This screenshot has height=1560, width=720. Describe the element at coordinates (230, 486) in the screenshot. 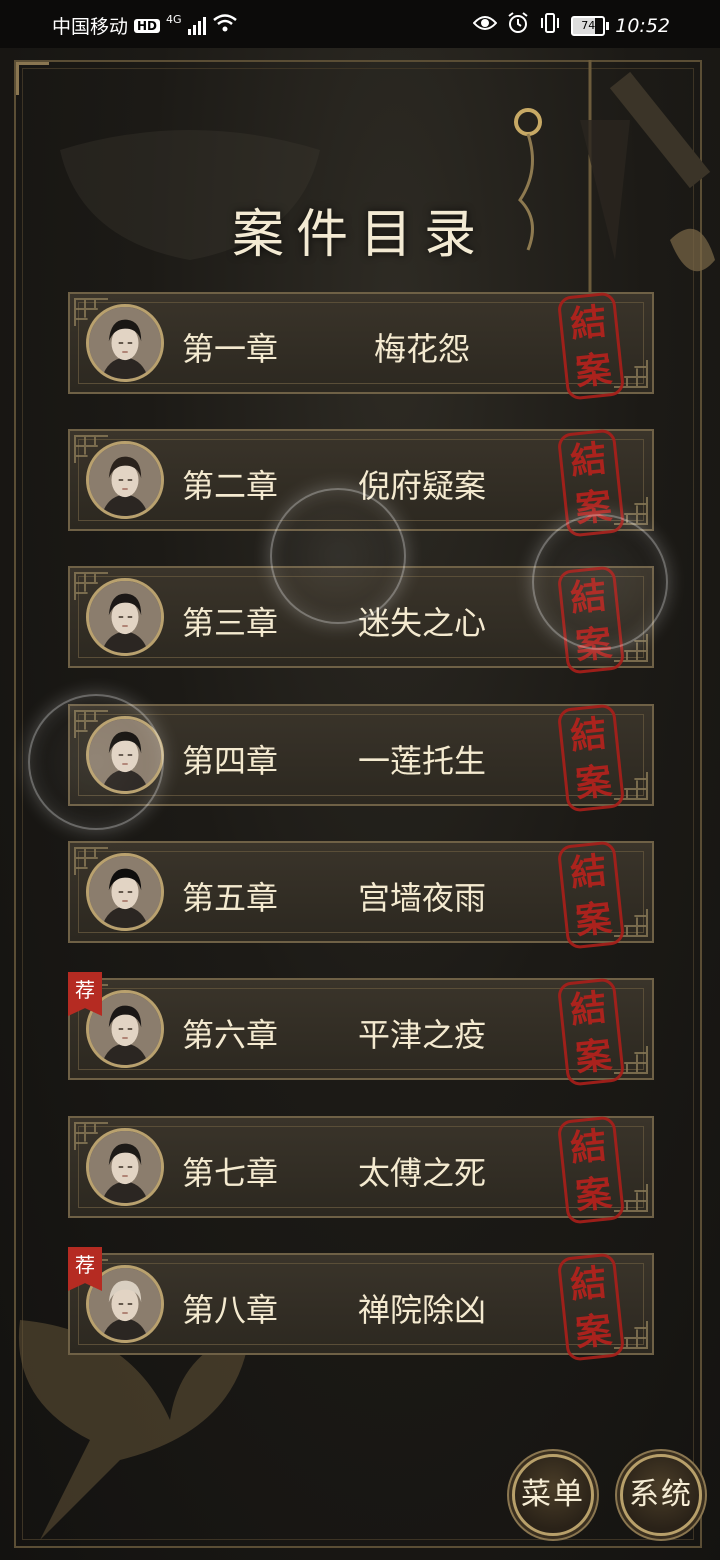

I see `chapter-number: 第二章` at that location.